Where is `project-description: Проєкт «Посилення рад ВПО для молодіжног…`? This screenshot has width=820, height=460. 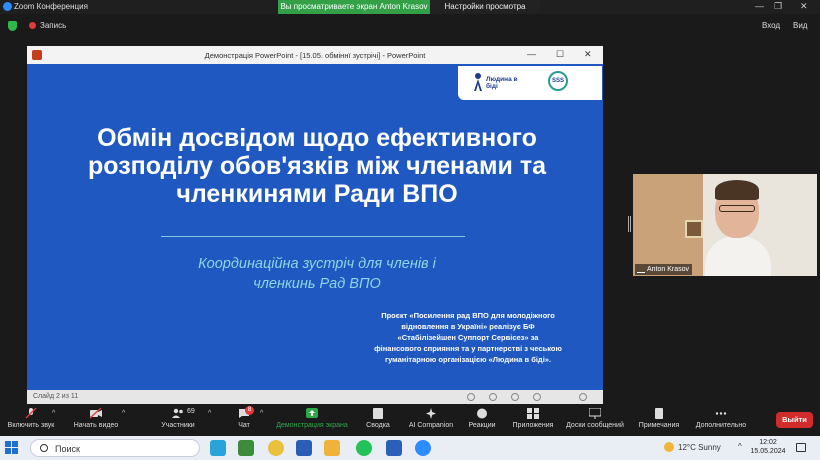
project-description: Проєкт «Посилення рад ВПО для молодіжног… is located at coordinates (468, 337).